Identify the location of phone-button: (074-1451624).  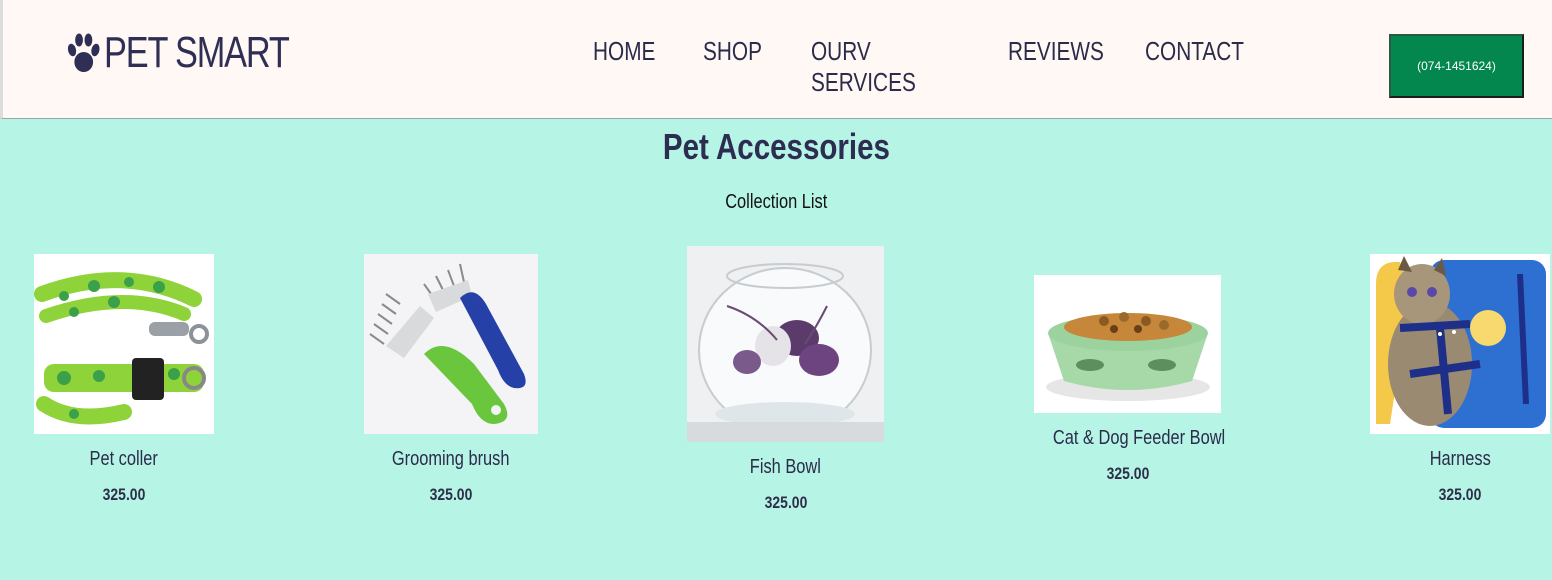
(1456, 66).